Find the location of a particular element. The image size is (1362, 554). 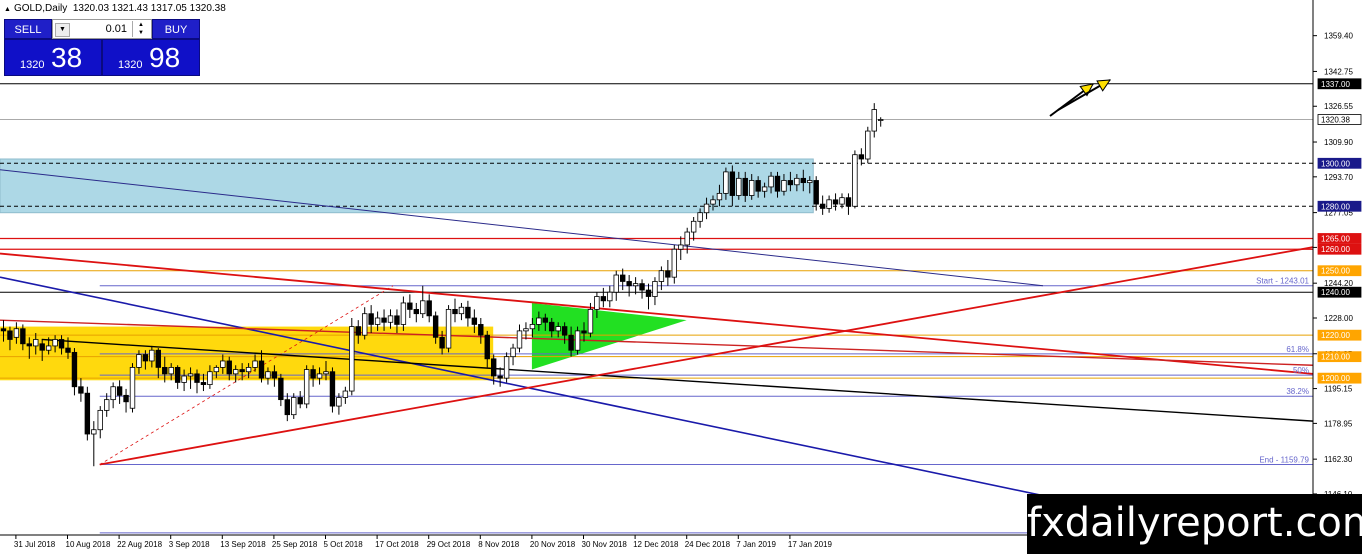

x-tick-label: 22 Aug 2018 is located at coordinates (139, 544).